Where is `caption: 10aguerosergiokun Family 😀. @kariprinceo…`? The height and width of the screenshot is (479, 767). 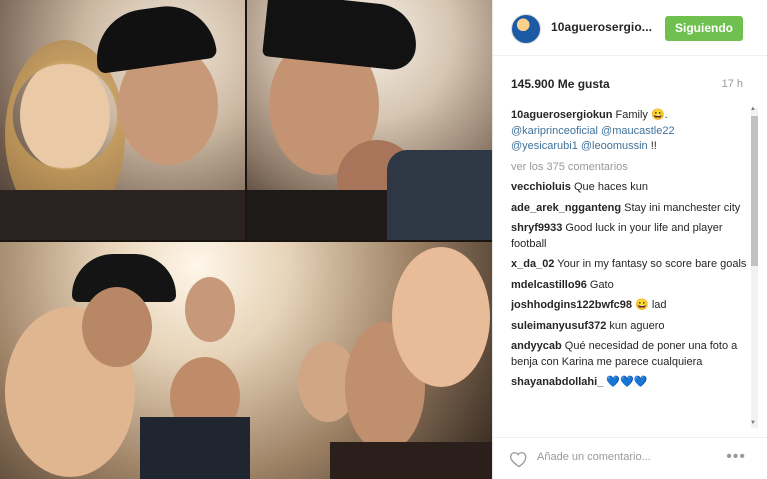
caption: 10aguerosergiokun Family 😀. @kariprinceo… is located at coordinates (629, 131).